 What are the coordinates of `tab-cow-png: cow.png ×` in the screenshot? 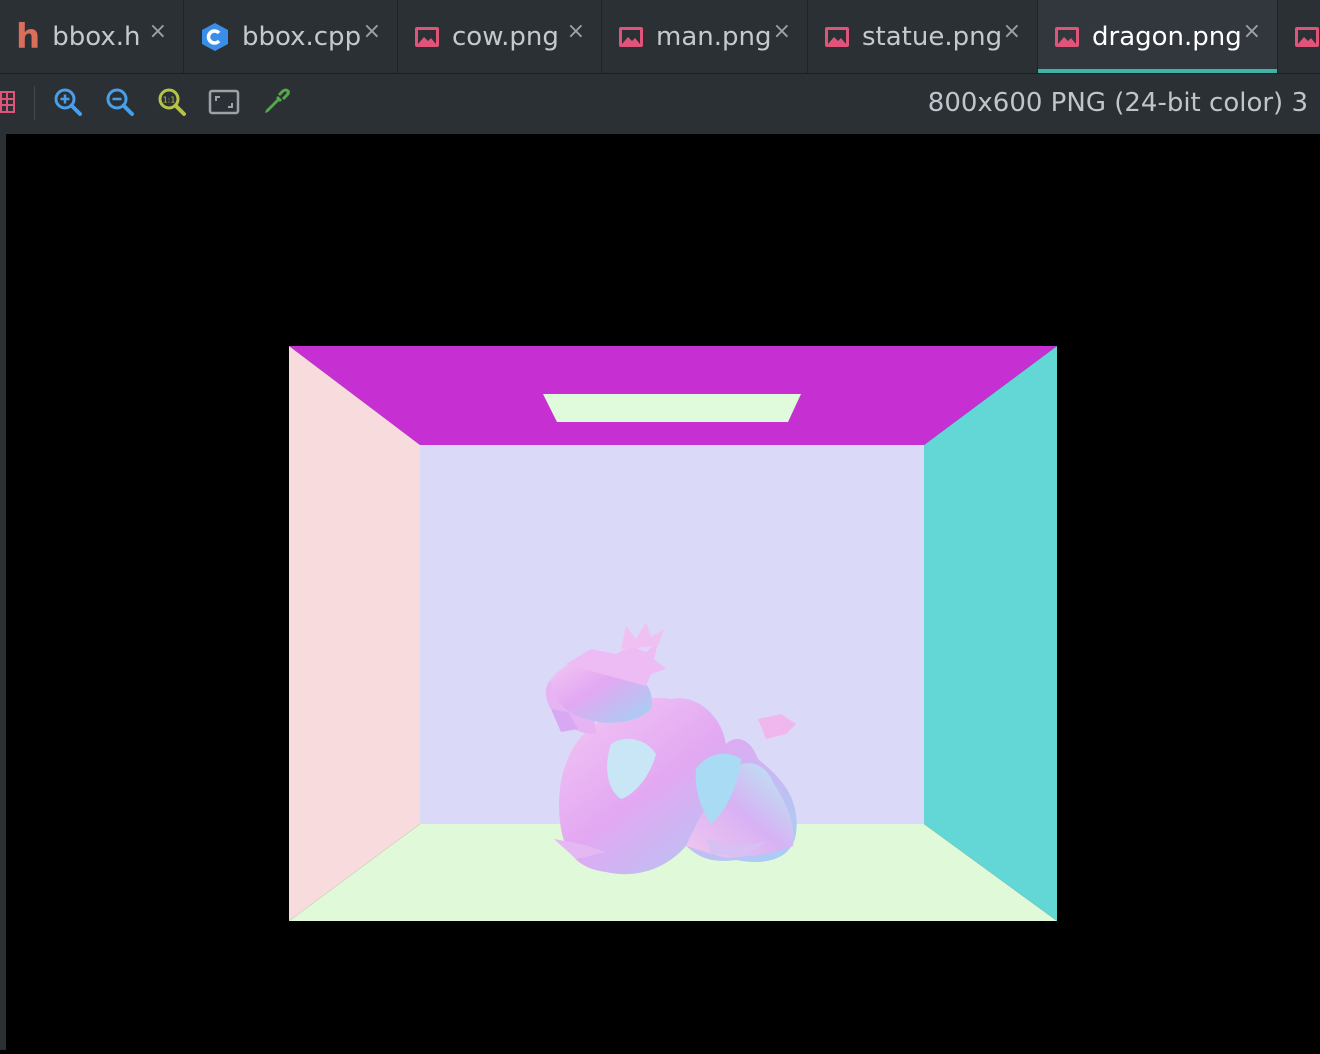 It's located at (500, 36).